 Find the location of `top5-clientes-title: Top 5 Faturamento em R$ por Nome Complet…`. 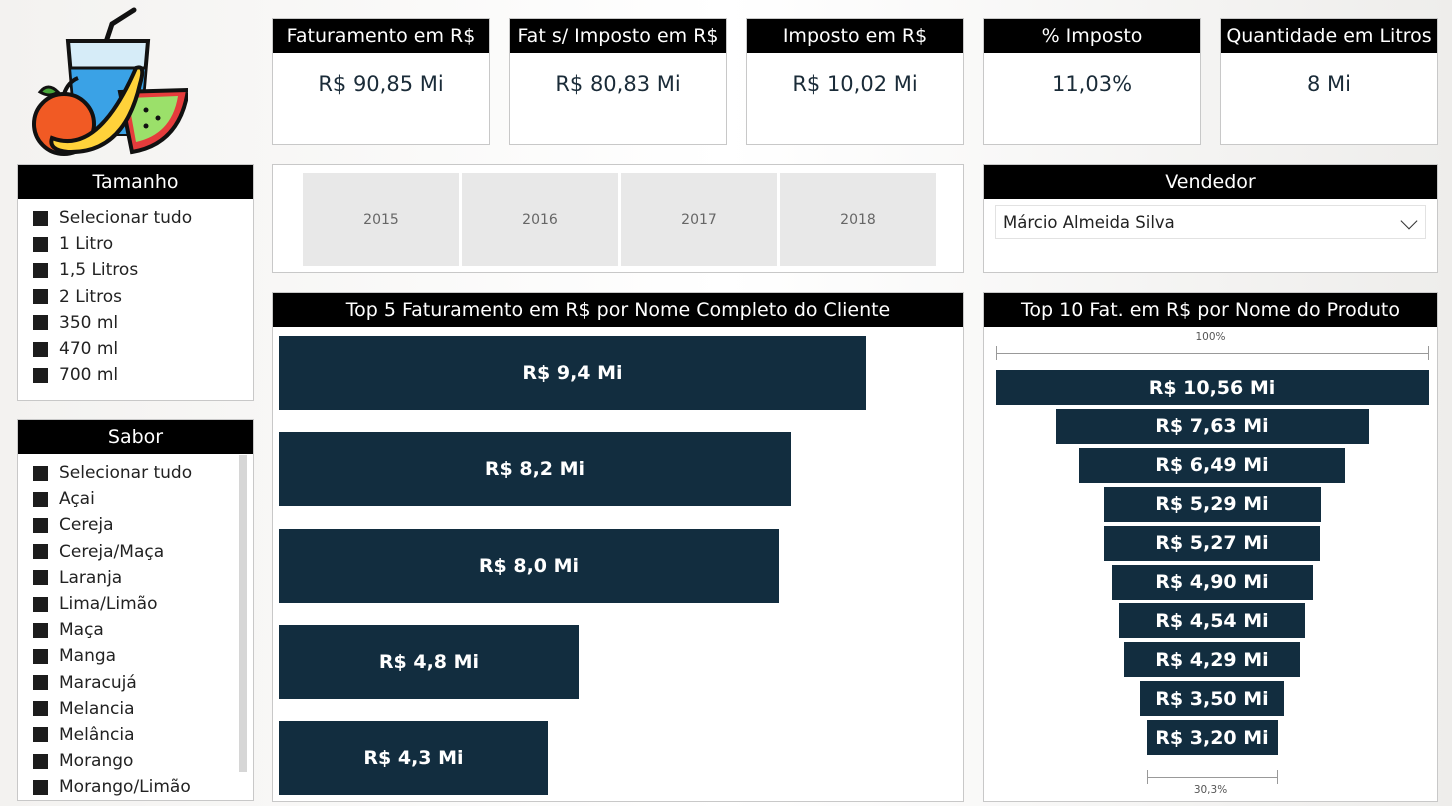

top5-clientes-title: Top 5 Faturamento em R$ por Nome Complet… is located at coordinates (618, 310).